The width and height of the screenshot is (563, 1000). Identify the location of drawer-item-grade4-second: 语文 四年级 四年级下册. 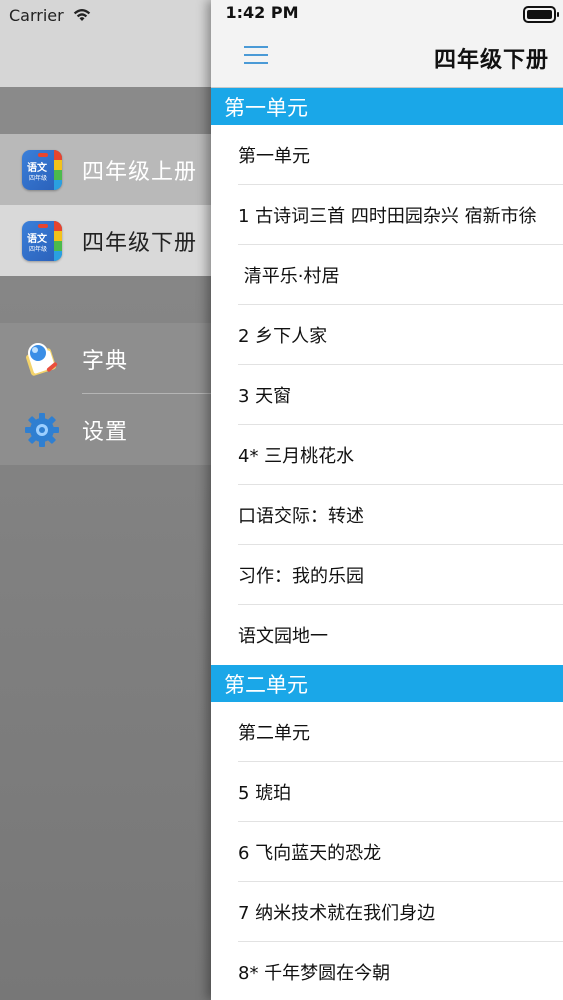
(105, 240).